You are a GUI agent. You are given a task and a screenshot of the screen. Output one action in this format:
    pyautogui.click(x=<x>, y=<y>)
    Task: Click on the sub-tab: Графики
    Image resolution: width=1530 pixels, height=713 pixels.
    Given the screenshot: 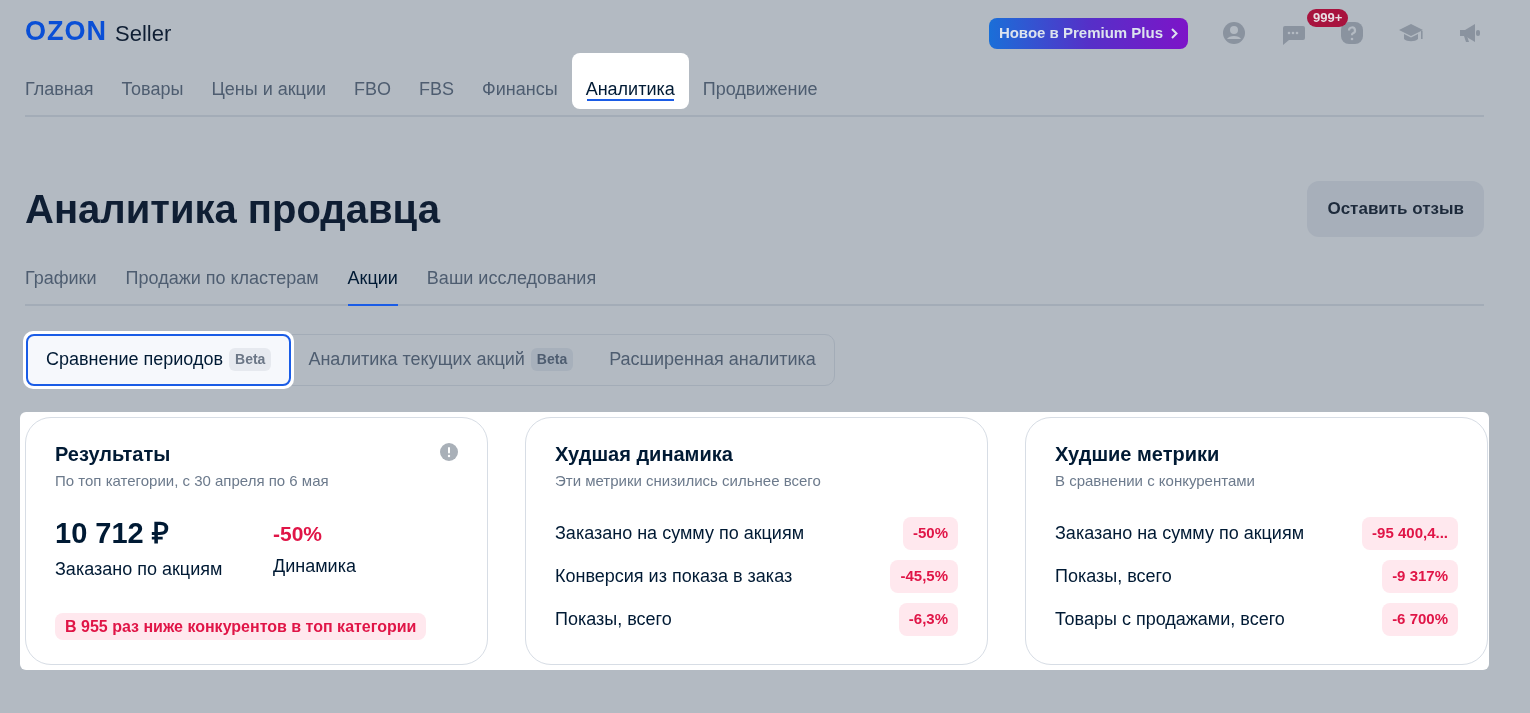 What is the action you would take?
    pyautogui.click(x=61, y=285)
    